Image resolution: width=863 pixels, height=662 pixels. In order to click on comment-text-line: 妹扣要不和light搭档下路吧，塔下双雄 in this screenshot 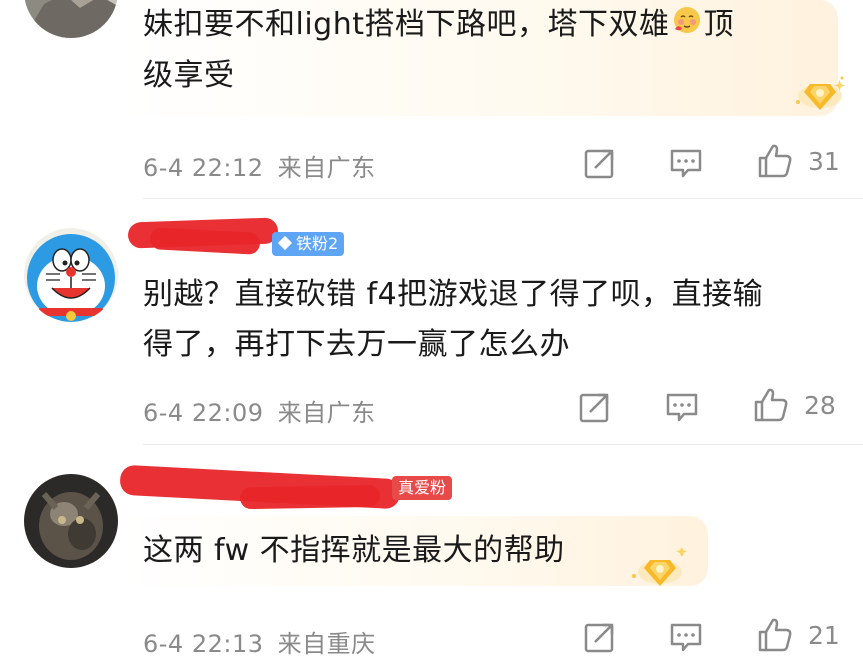, I will do `click(406, 24)`.